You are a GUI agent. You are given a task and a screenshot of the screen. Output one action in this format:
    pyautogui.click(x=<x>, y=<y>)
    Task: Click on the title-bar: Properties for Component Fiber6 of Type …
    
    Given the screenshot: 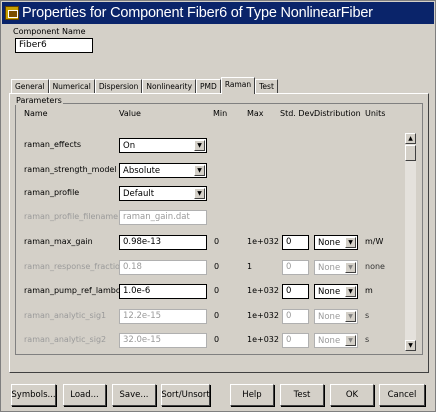 What is the action you would take?
    pyautogui.click(x=218, y=13)
    